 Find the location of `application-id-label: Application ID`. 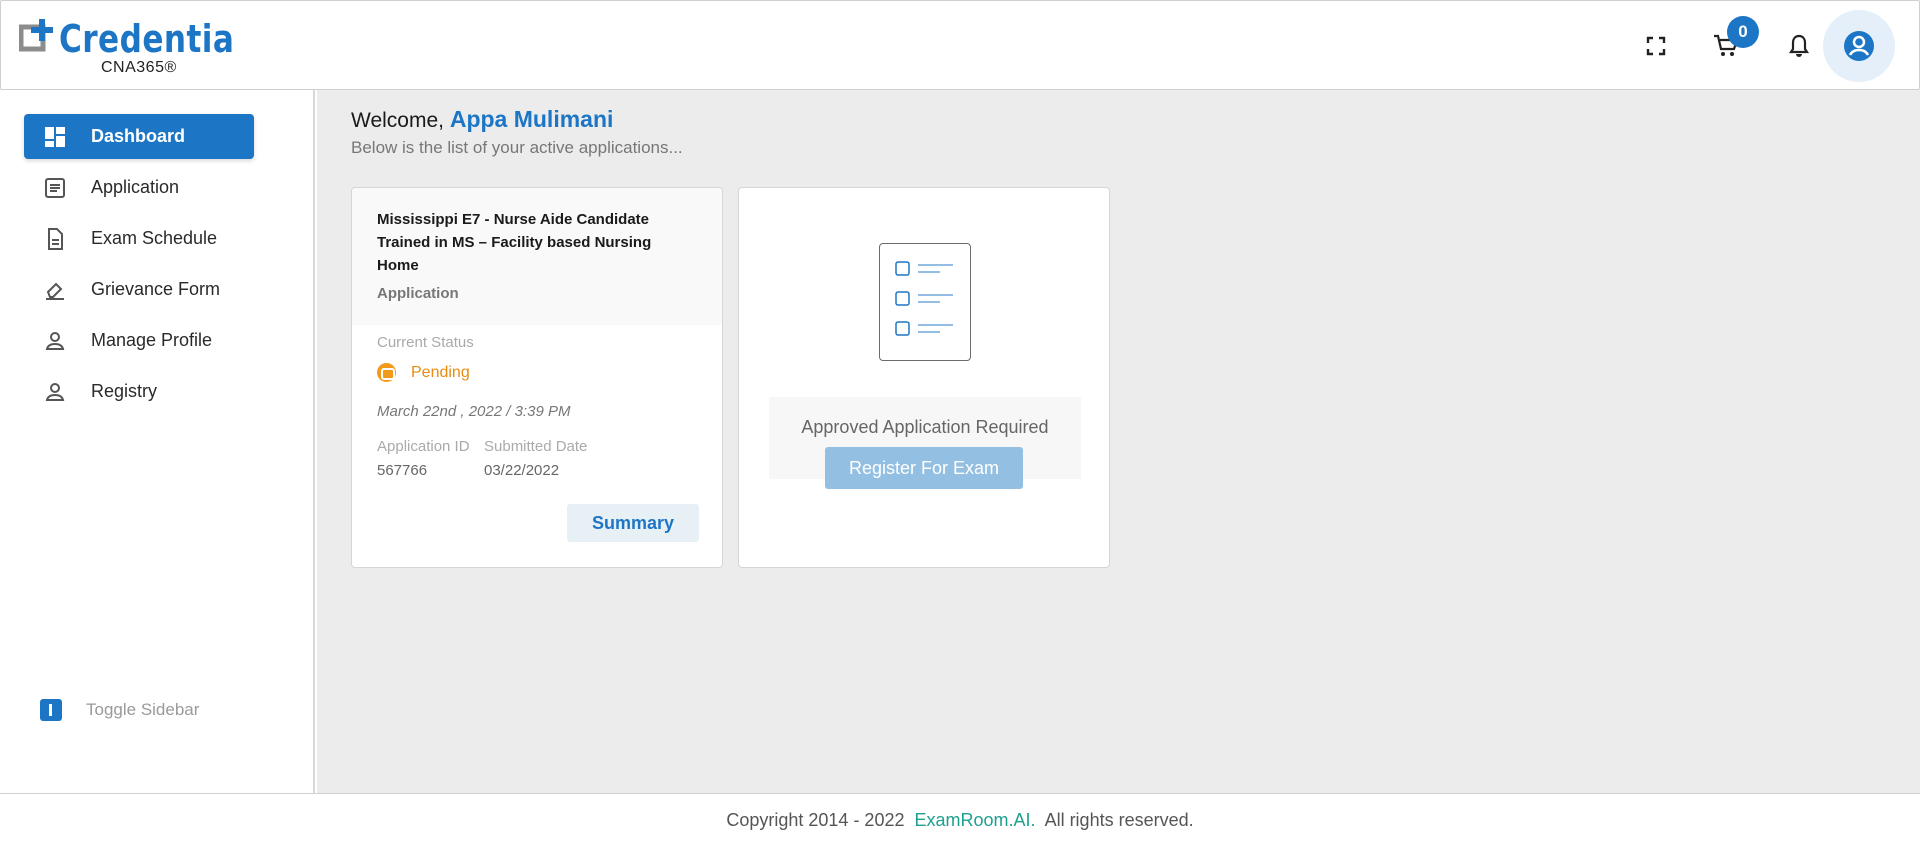

application-id-label: Application ID is located at coordinates (423, 446).